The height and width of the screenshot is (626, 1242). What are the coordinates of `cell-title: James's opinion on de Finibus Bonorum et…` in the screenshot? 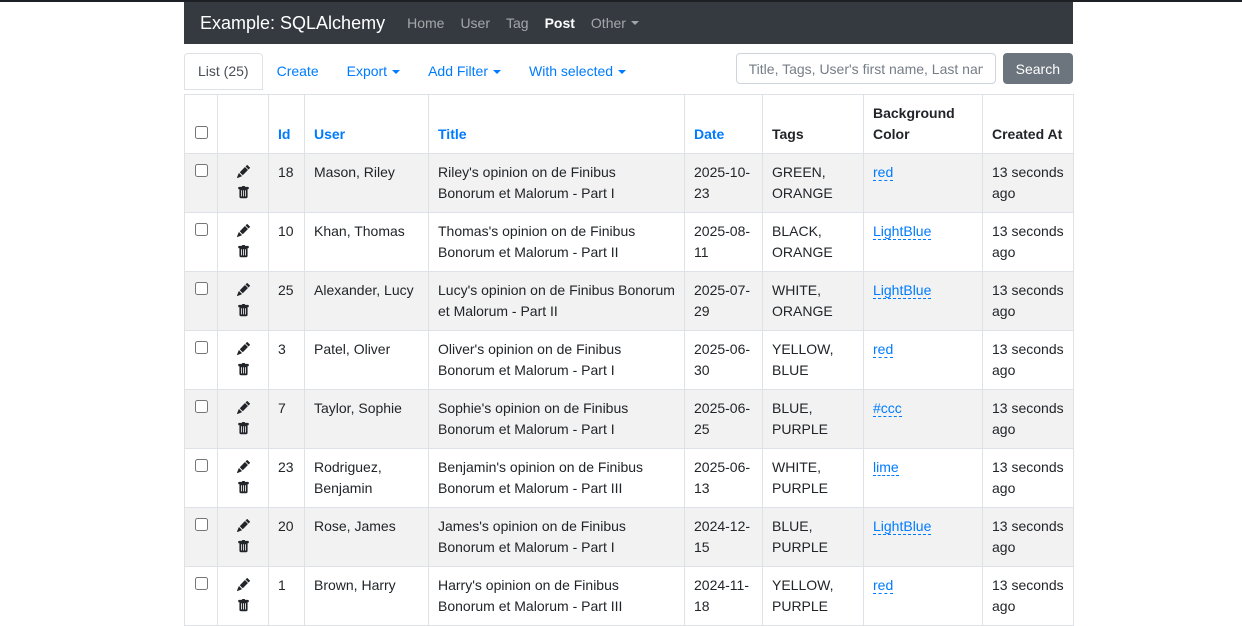 It's located at (556, 537).